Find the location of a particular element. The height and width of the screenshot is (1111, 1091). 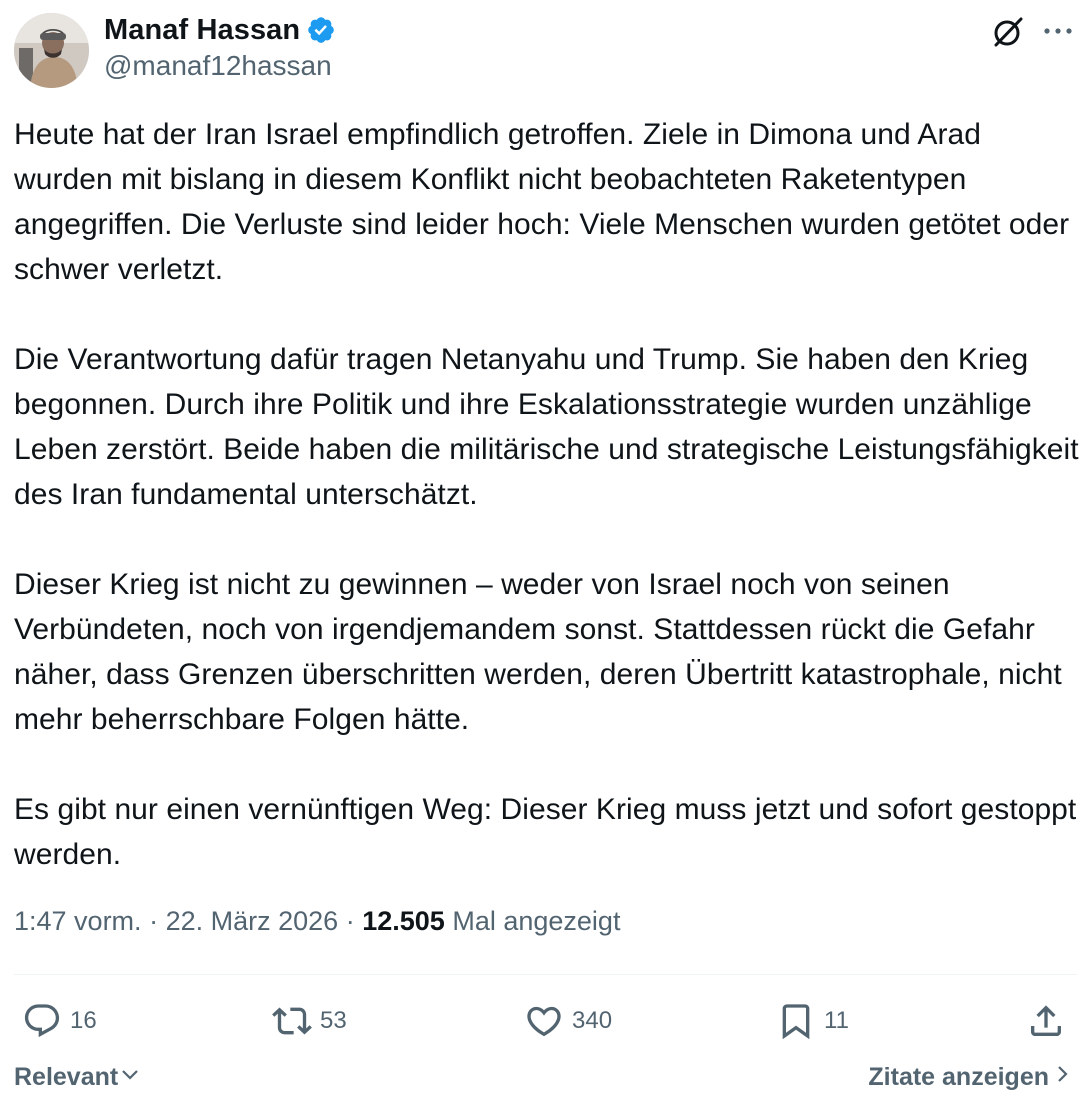

chevron-right-icon is located at coordinates (1063, 1077).